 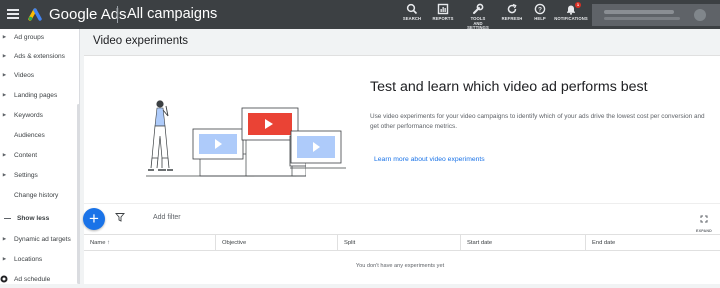 What do you see at coordinates (172, 14) in the screenshot?
I see `breadcrumb: All campaigns` at bounding box center [172, 14].